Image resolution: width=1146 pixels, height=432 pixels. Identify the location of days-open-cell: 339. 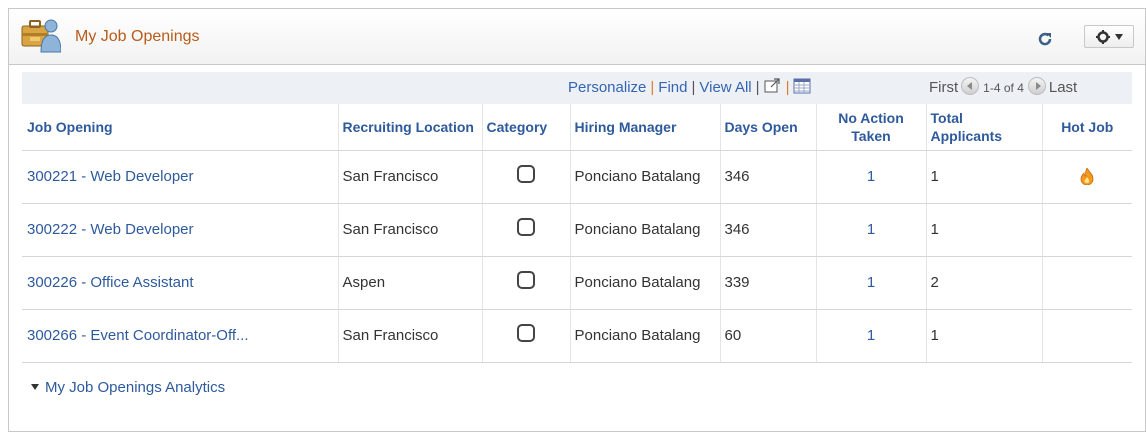
(767, 283).